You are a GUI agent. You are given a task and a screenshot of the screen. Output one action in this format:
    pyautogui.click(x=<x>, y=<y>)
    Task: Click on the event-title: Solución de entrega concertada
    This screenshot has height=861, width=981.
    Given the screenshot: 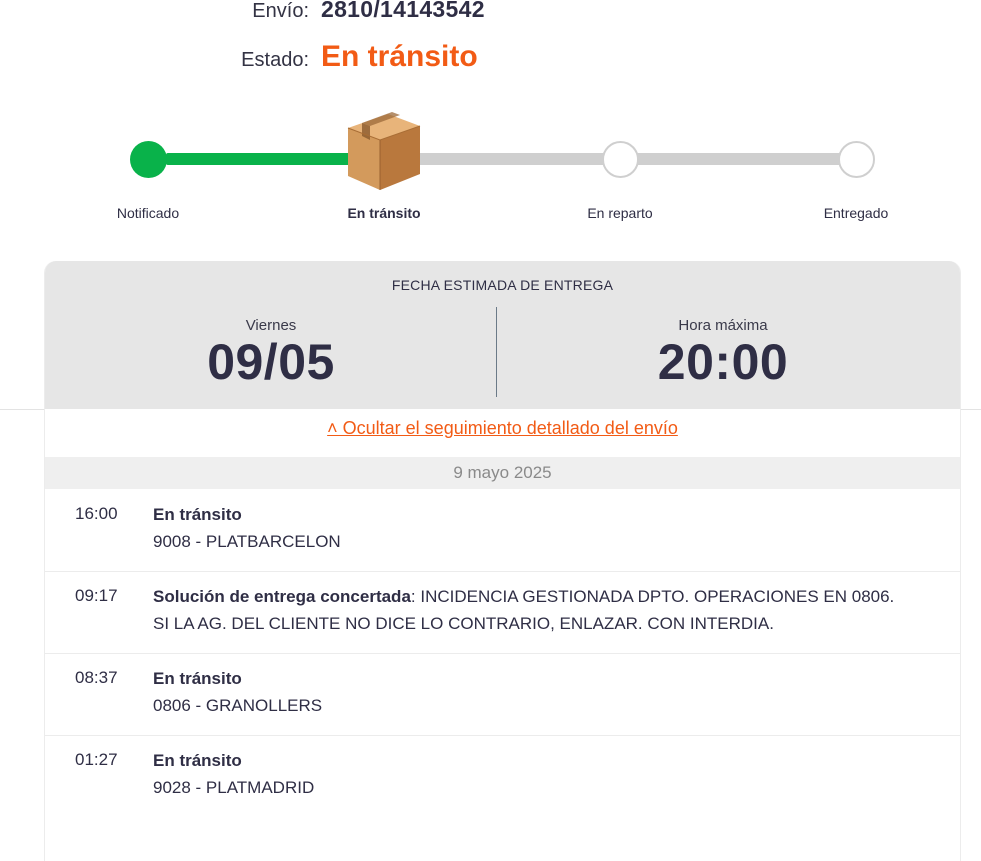 What is the action you would take?
    pyautogui.click(x=282, y=596)
    